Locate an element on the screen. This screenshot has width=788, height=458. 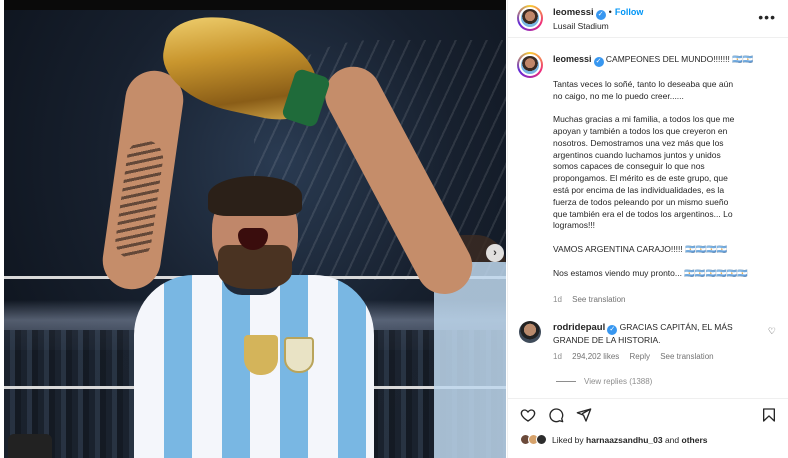
more-icon: ••• is located at coordinates (767, 17).